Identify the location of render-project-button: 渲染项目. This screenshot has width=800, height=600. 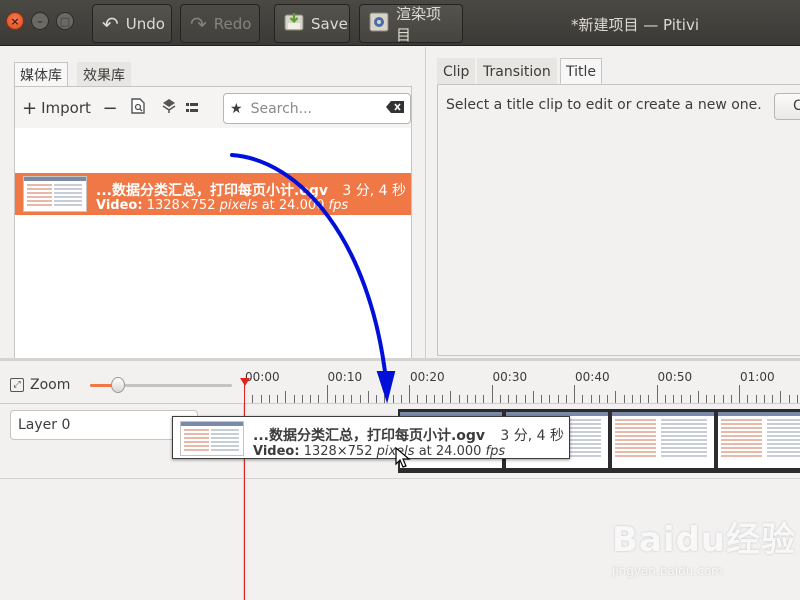
(411, 24).